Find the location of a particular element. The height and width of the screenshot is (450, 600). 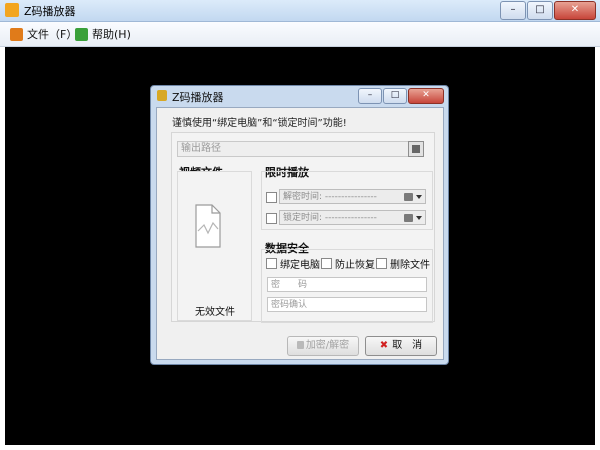

lock-time-text: 锁定时间: ---------------- is located at coordinates (330, 218).